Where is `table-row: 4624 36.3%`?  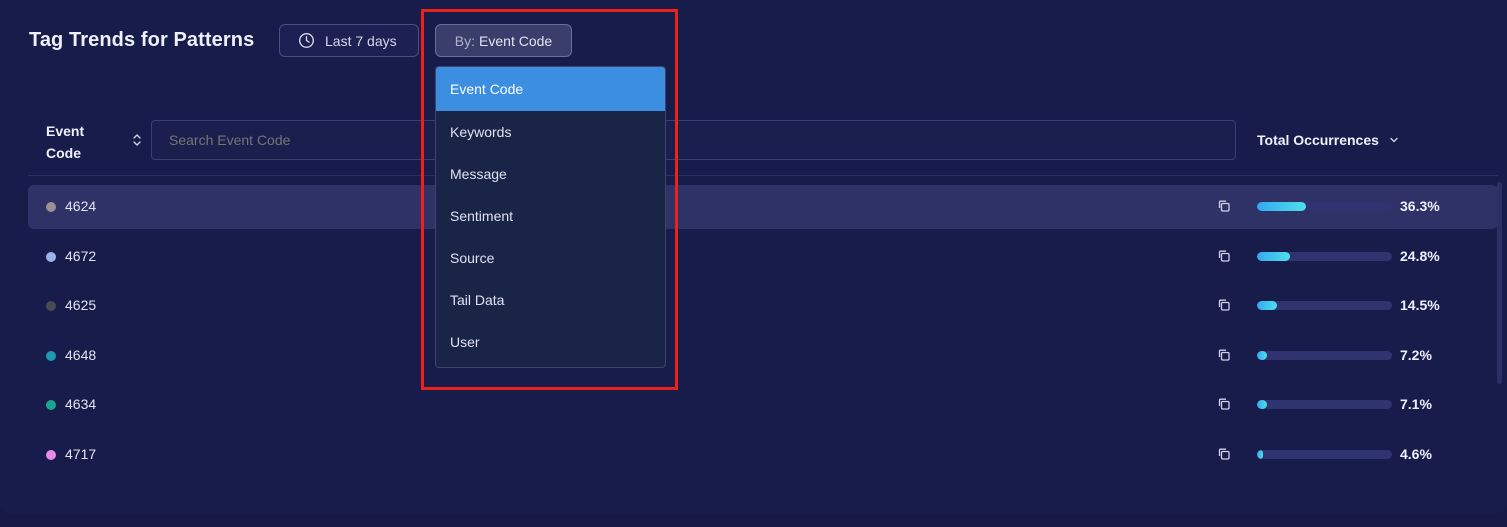 table-row: 4624 36.3% is located at coordinates (763, 207).